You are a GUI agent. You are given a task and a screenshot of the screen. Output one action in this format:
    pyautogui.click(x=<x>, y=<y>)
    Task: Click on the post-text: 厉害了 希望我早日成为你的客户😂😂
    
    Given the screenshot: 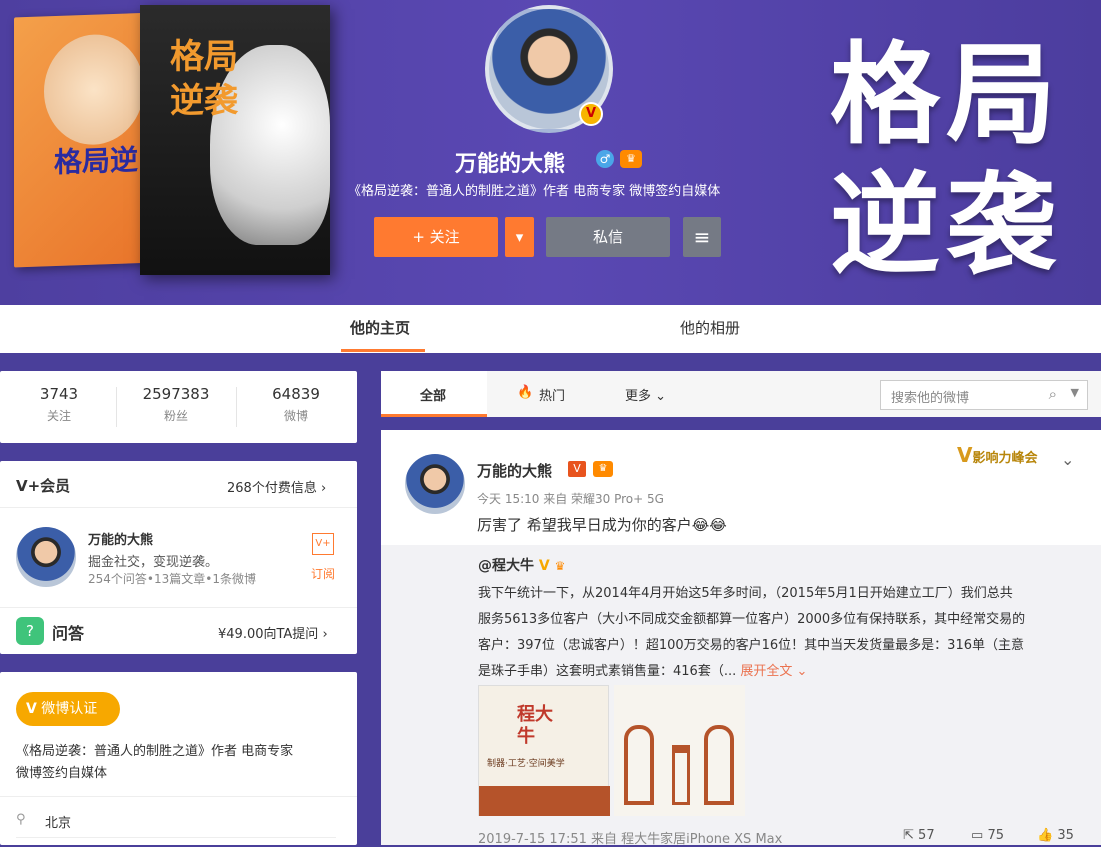 What is the action you would take?
    pyautogui.click(x=602, y=525)
    